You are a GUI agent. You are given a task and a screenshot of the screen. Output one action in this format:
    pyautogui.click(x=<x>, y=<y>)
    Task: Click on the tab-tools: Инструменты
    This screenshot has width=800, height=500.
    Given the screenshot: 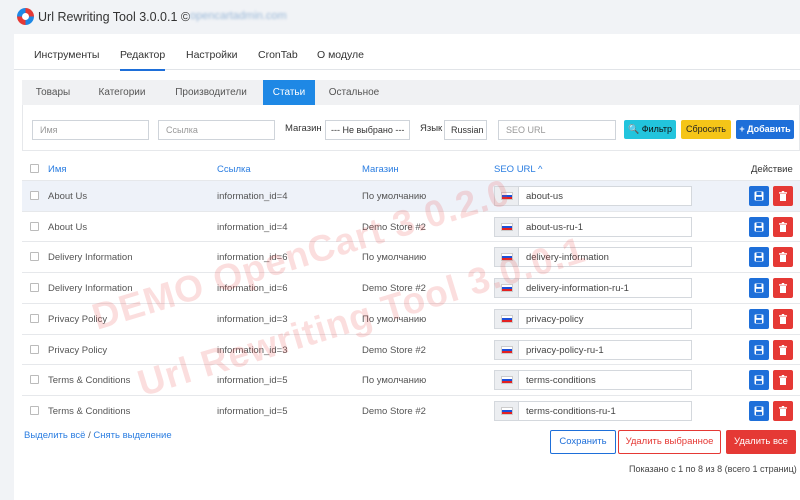 What is the action you would take?
    pyautogui.click(x=66, y=59)
    